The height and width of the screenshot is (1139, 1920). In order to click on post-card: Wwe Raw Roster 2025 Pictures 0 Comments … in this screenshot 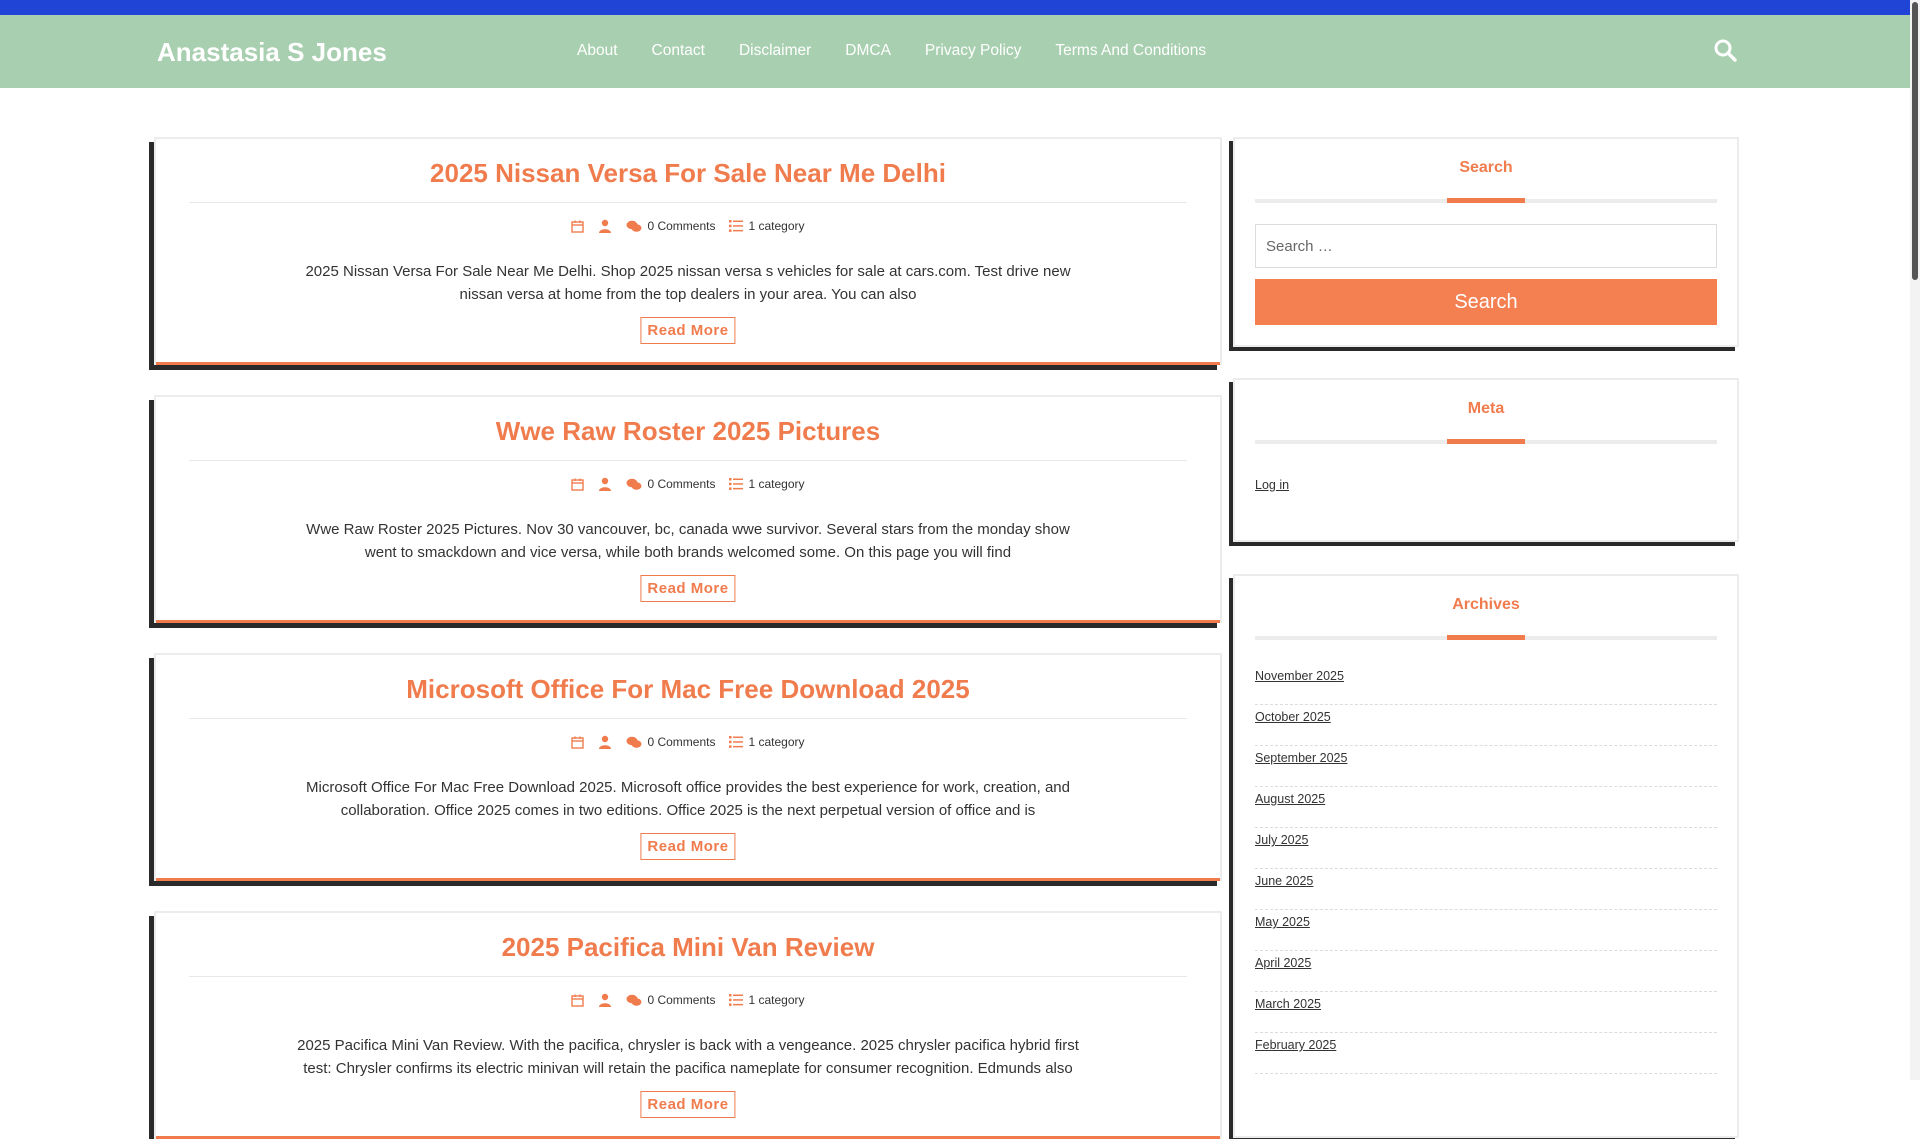, I will do `click(688, 509)`.